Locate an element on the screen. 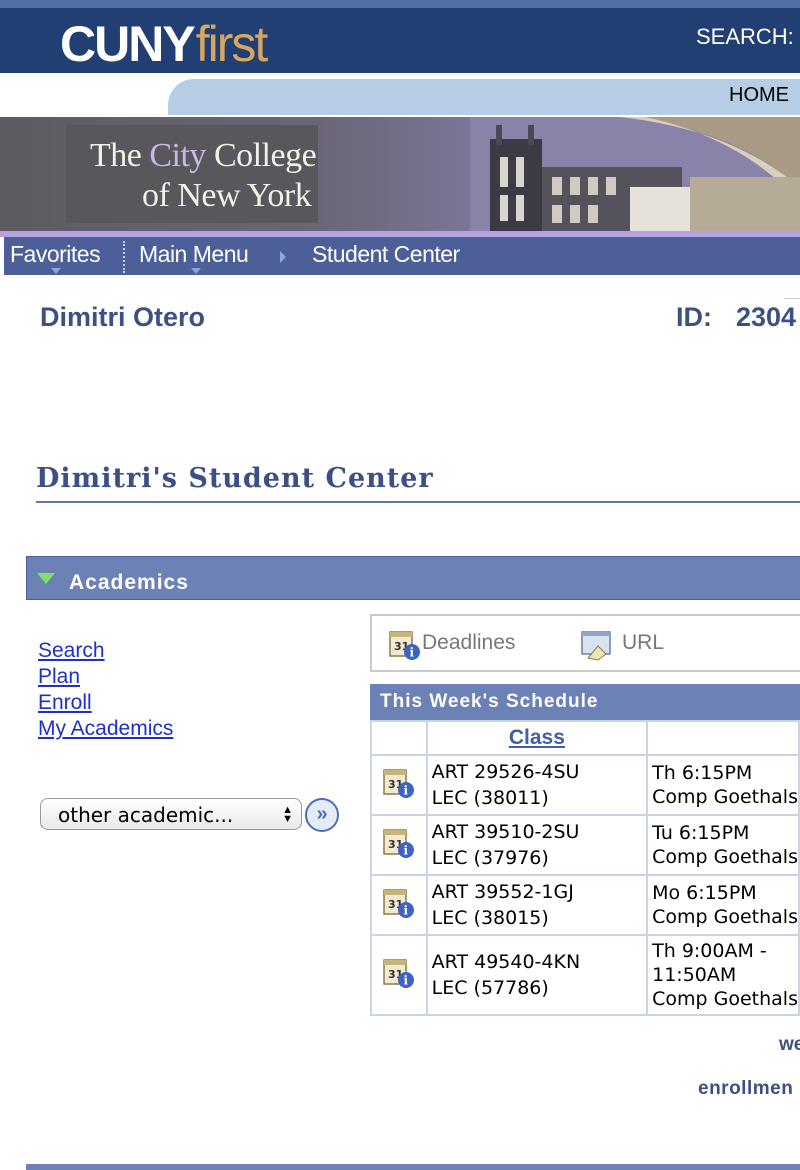  class-cell: ART 39552-1GJ LEC (38015) is located at coordinates (537, 905).